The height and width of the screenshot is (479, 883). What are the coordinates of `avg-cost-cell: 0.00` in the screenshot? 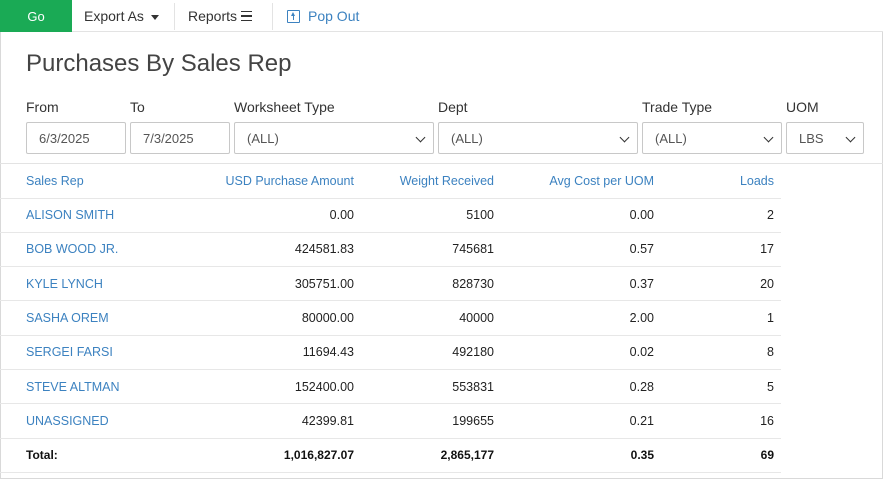 It's located at (574, 215).